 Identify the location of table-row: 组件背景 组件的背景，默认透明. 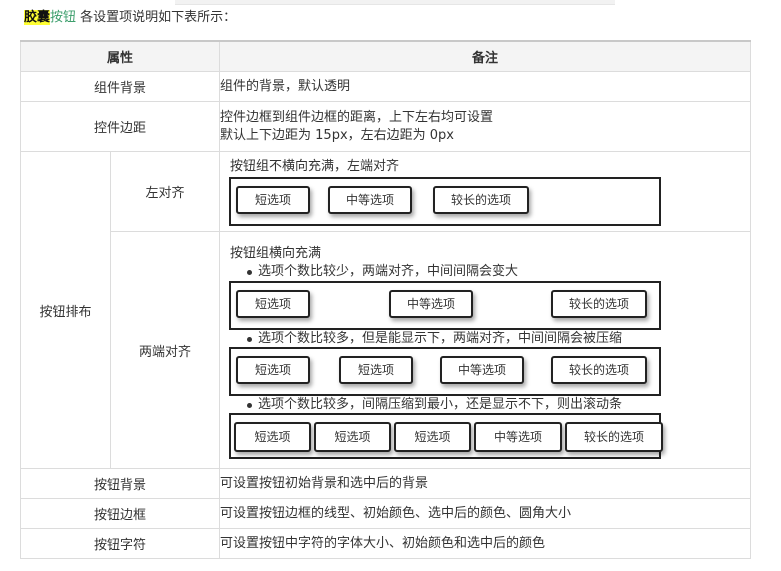
(385, 86).